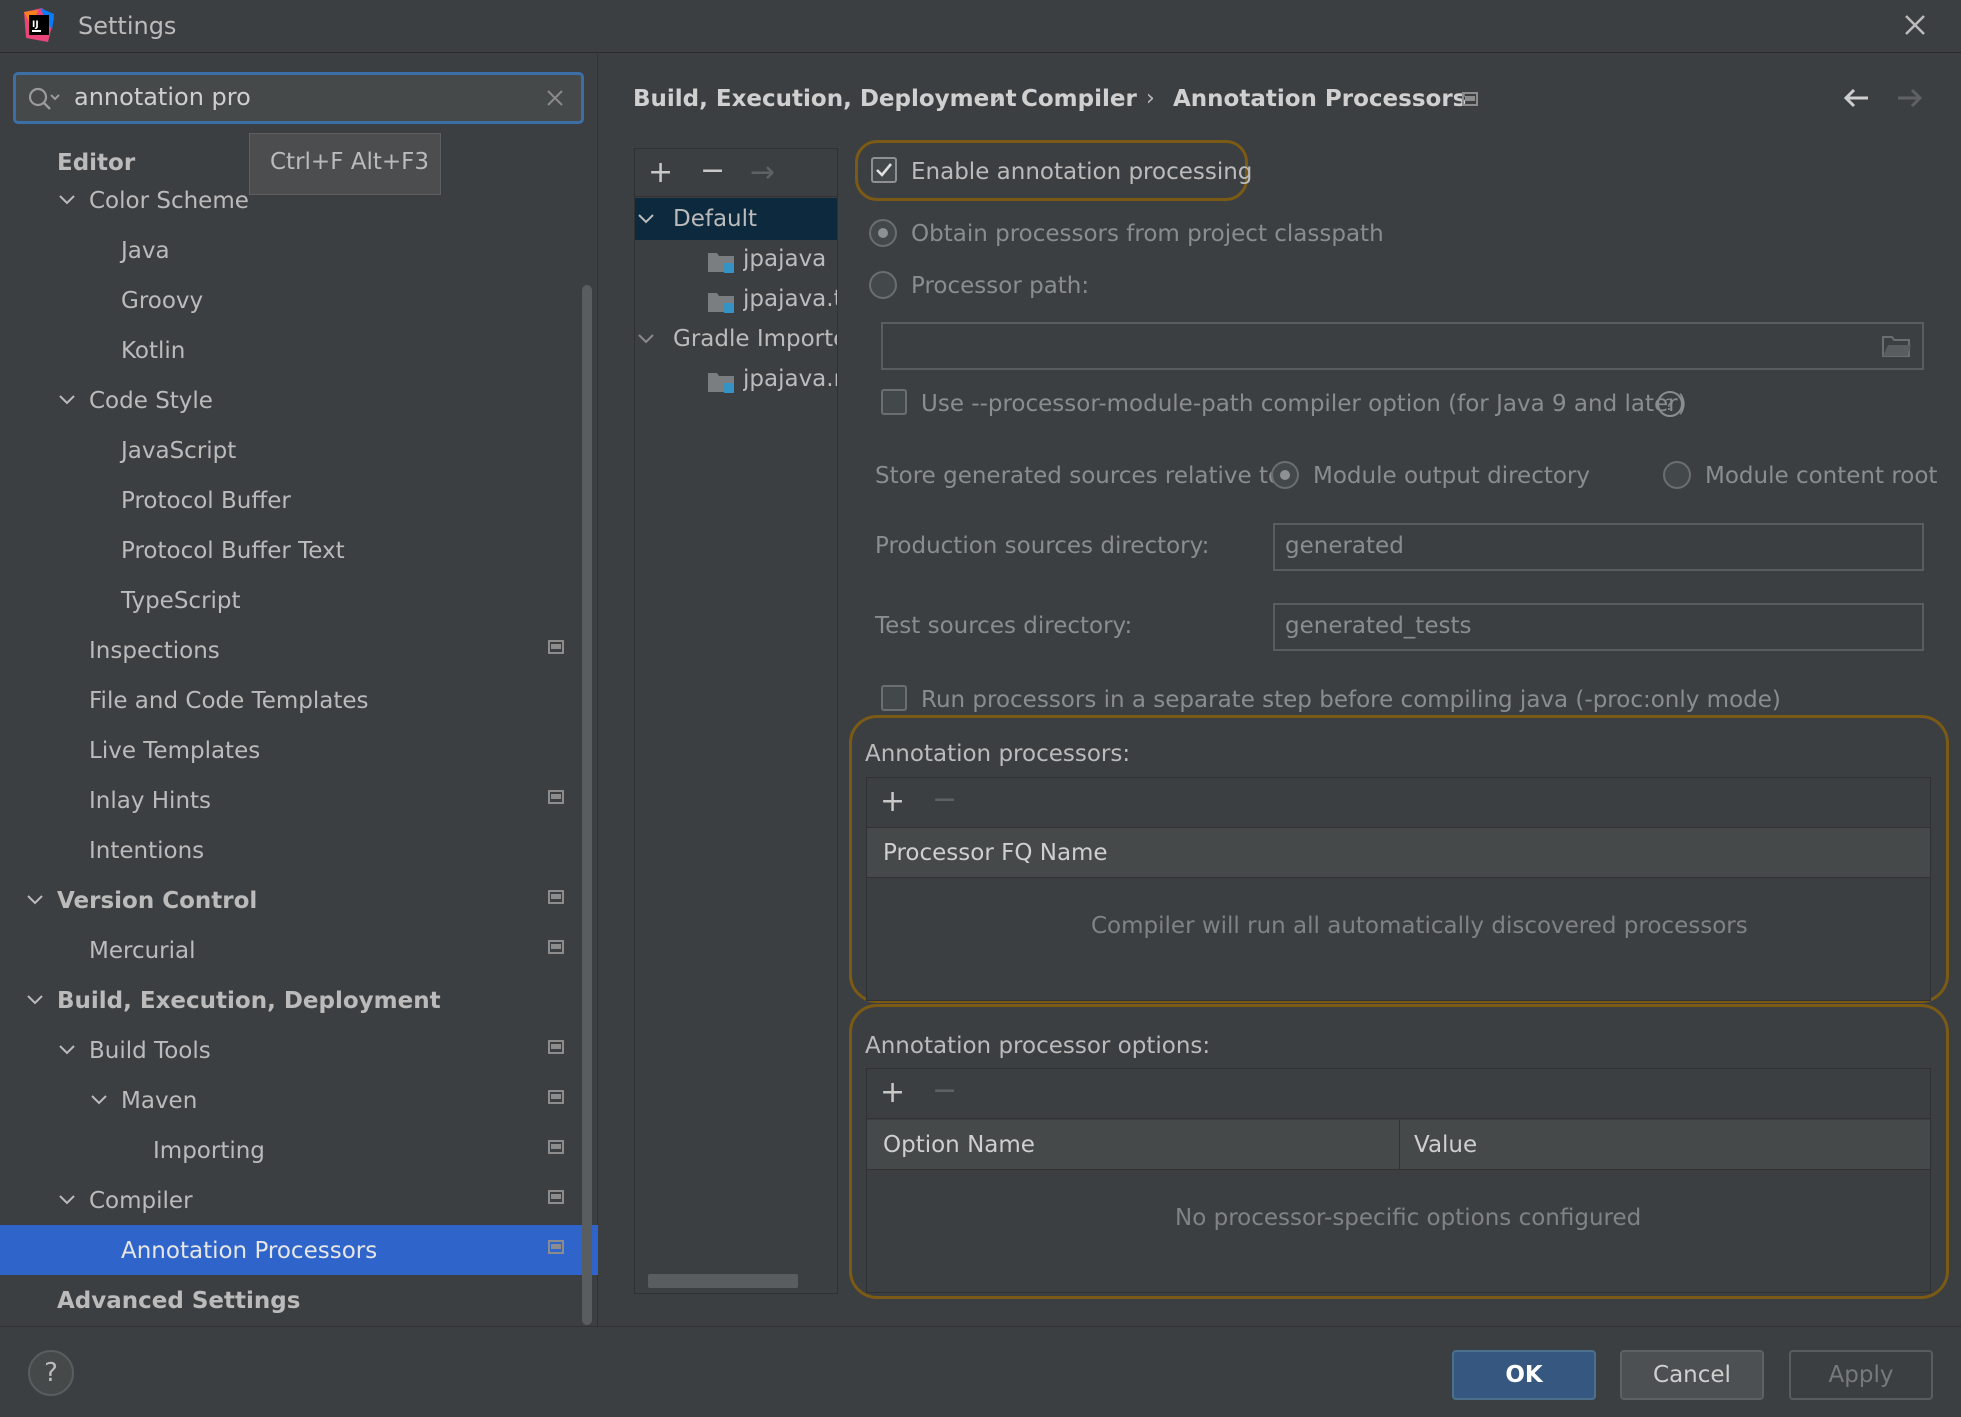 The width and height of the screenshot is (1961, 1417). What do you see at coordinates (1910, 98) in the screenshot?
I see `forward-arrow-icon` at bounding box center [1910, 98].